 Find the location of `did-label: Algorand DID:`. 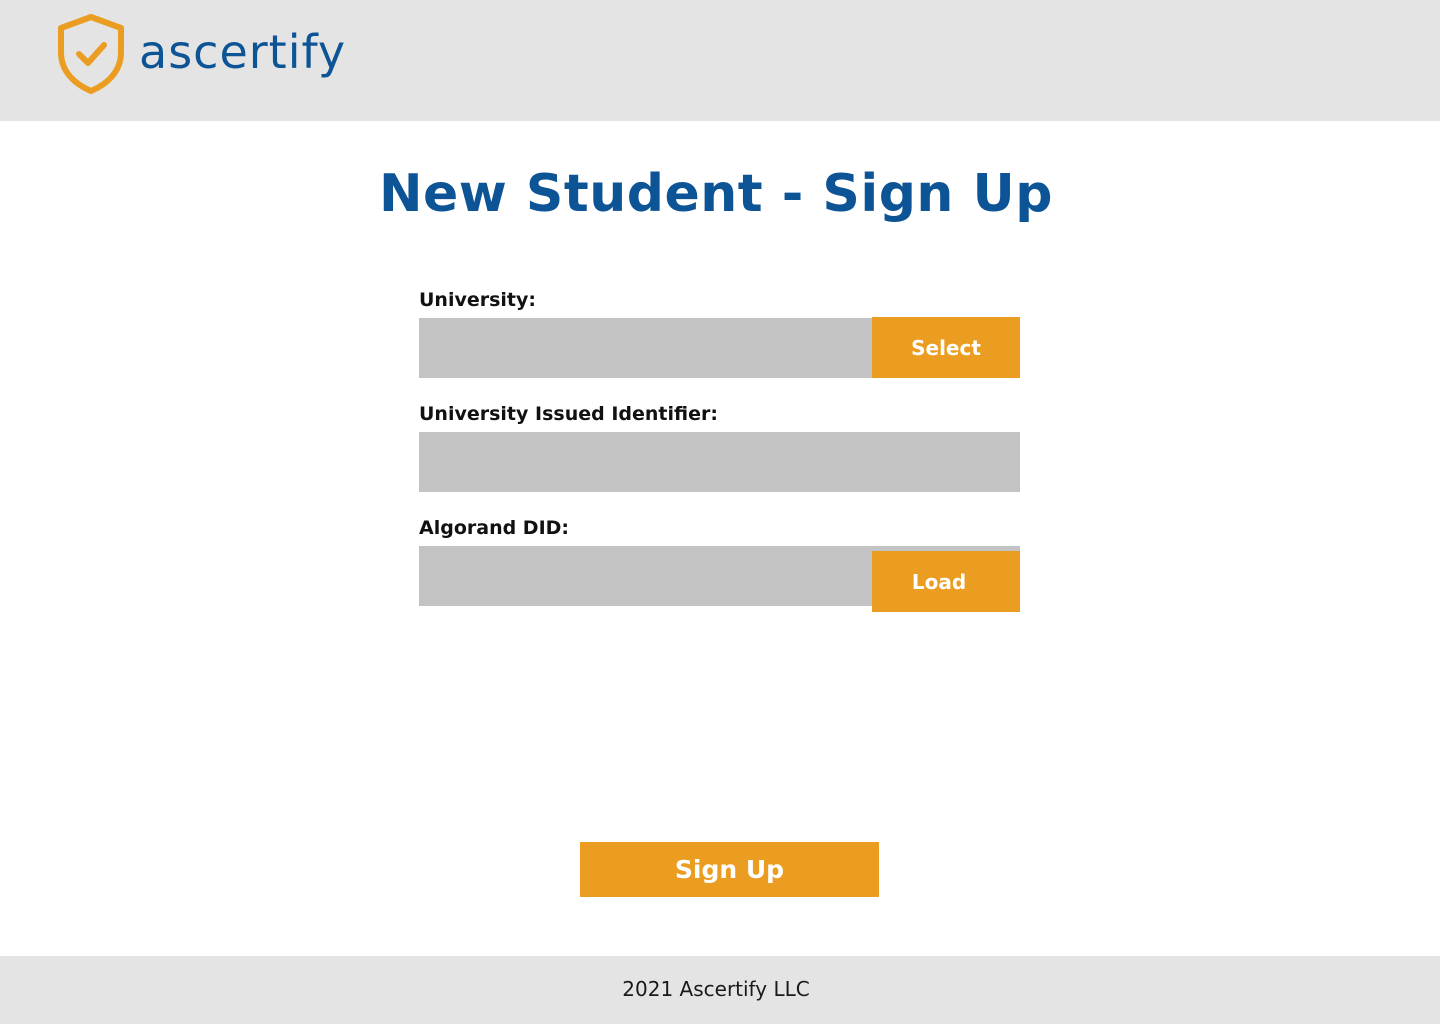

did-label: Algorand DID: is located at coordinates (494, 528).